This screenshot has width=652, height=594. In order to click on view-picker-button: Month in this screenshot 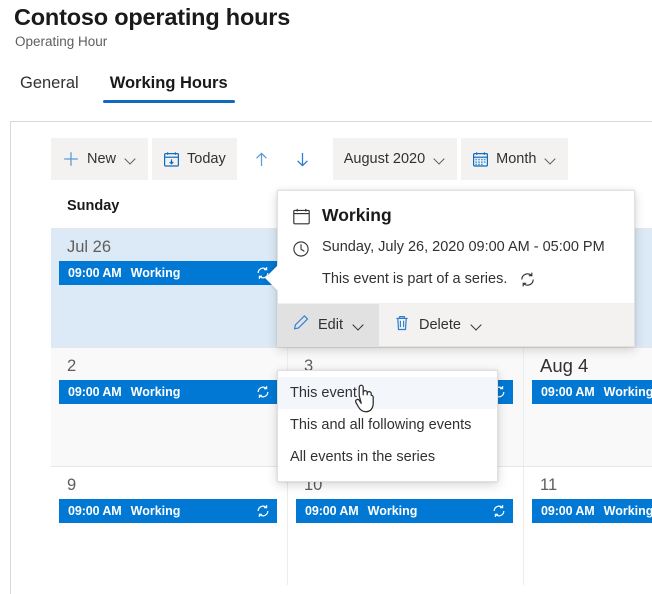, I will do `click(515, 159)`.